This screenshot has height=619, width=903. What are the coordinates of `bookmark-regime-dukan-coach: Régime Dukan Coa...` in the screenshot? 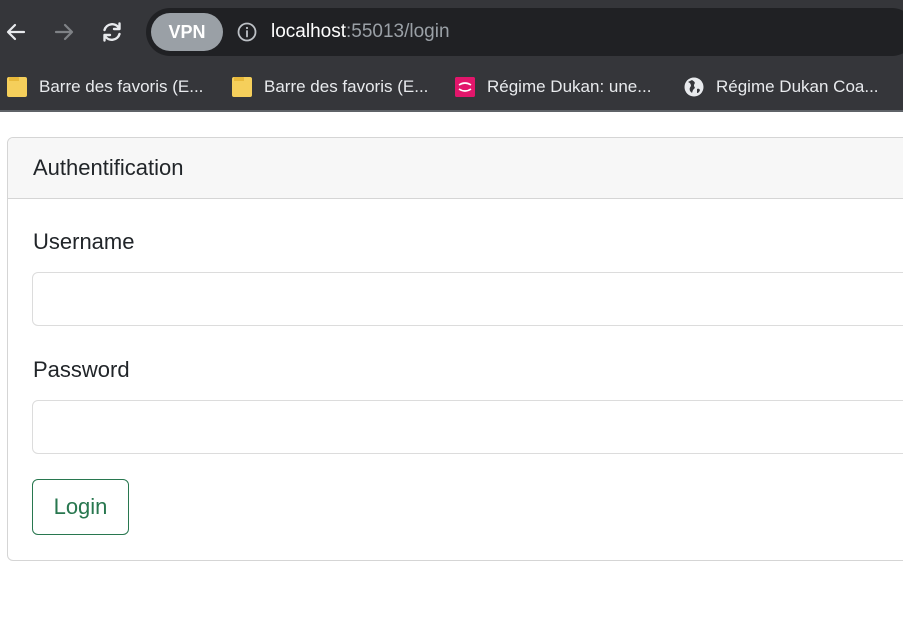 It's located at (781, 87).